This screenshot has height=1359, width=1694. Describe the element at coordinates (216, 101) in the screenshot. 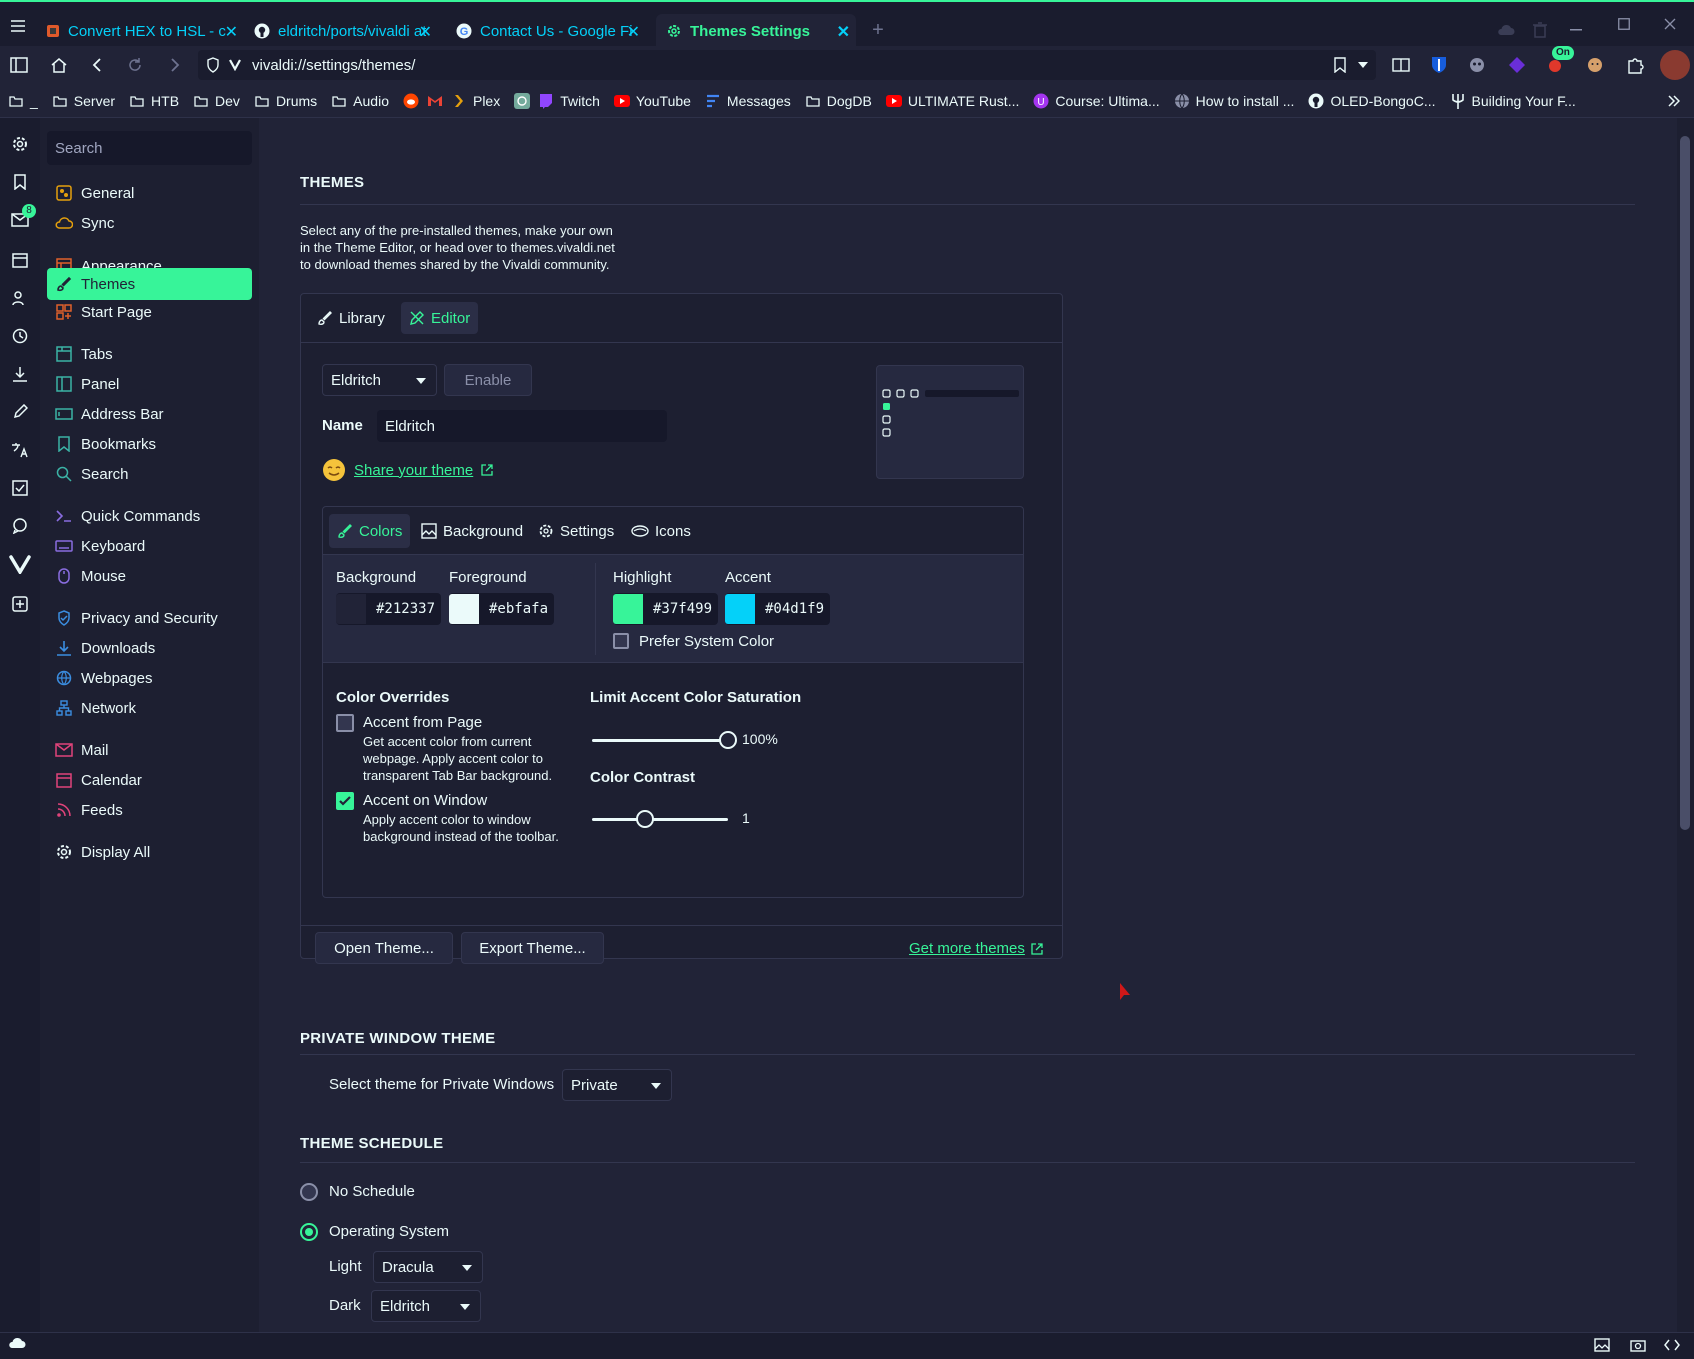

I see `bookmark-folder-dev: Dev` at that location.